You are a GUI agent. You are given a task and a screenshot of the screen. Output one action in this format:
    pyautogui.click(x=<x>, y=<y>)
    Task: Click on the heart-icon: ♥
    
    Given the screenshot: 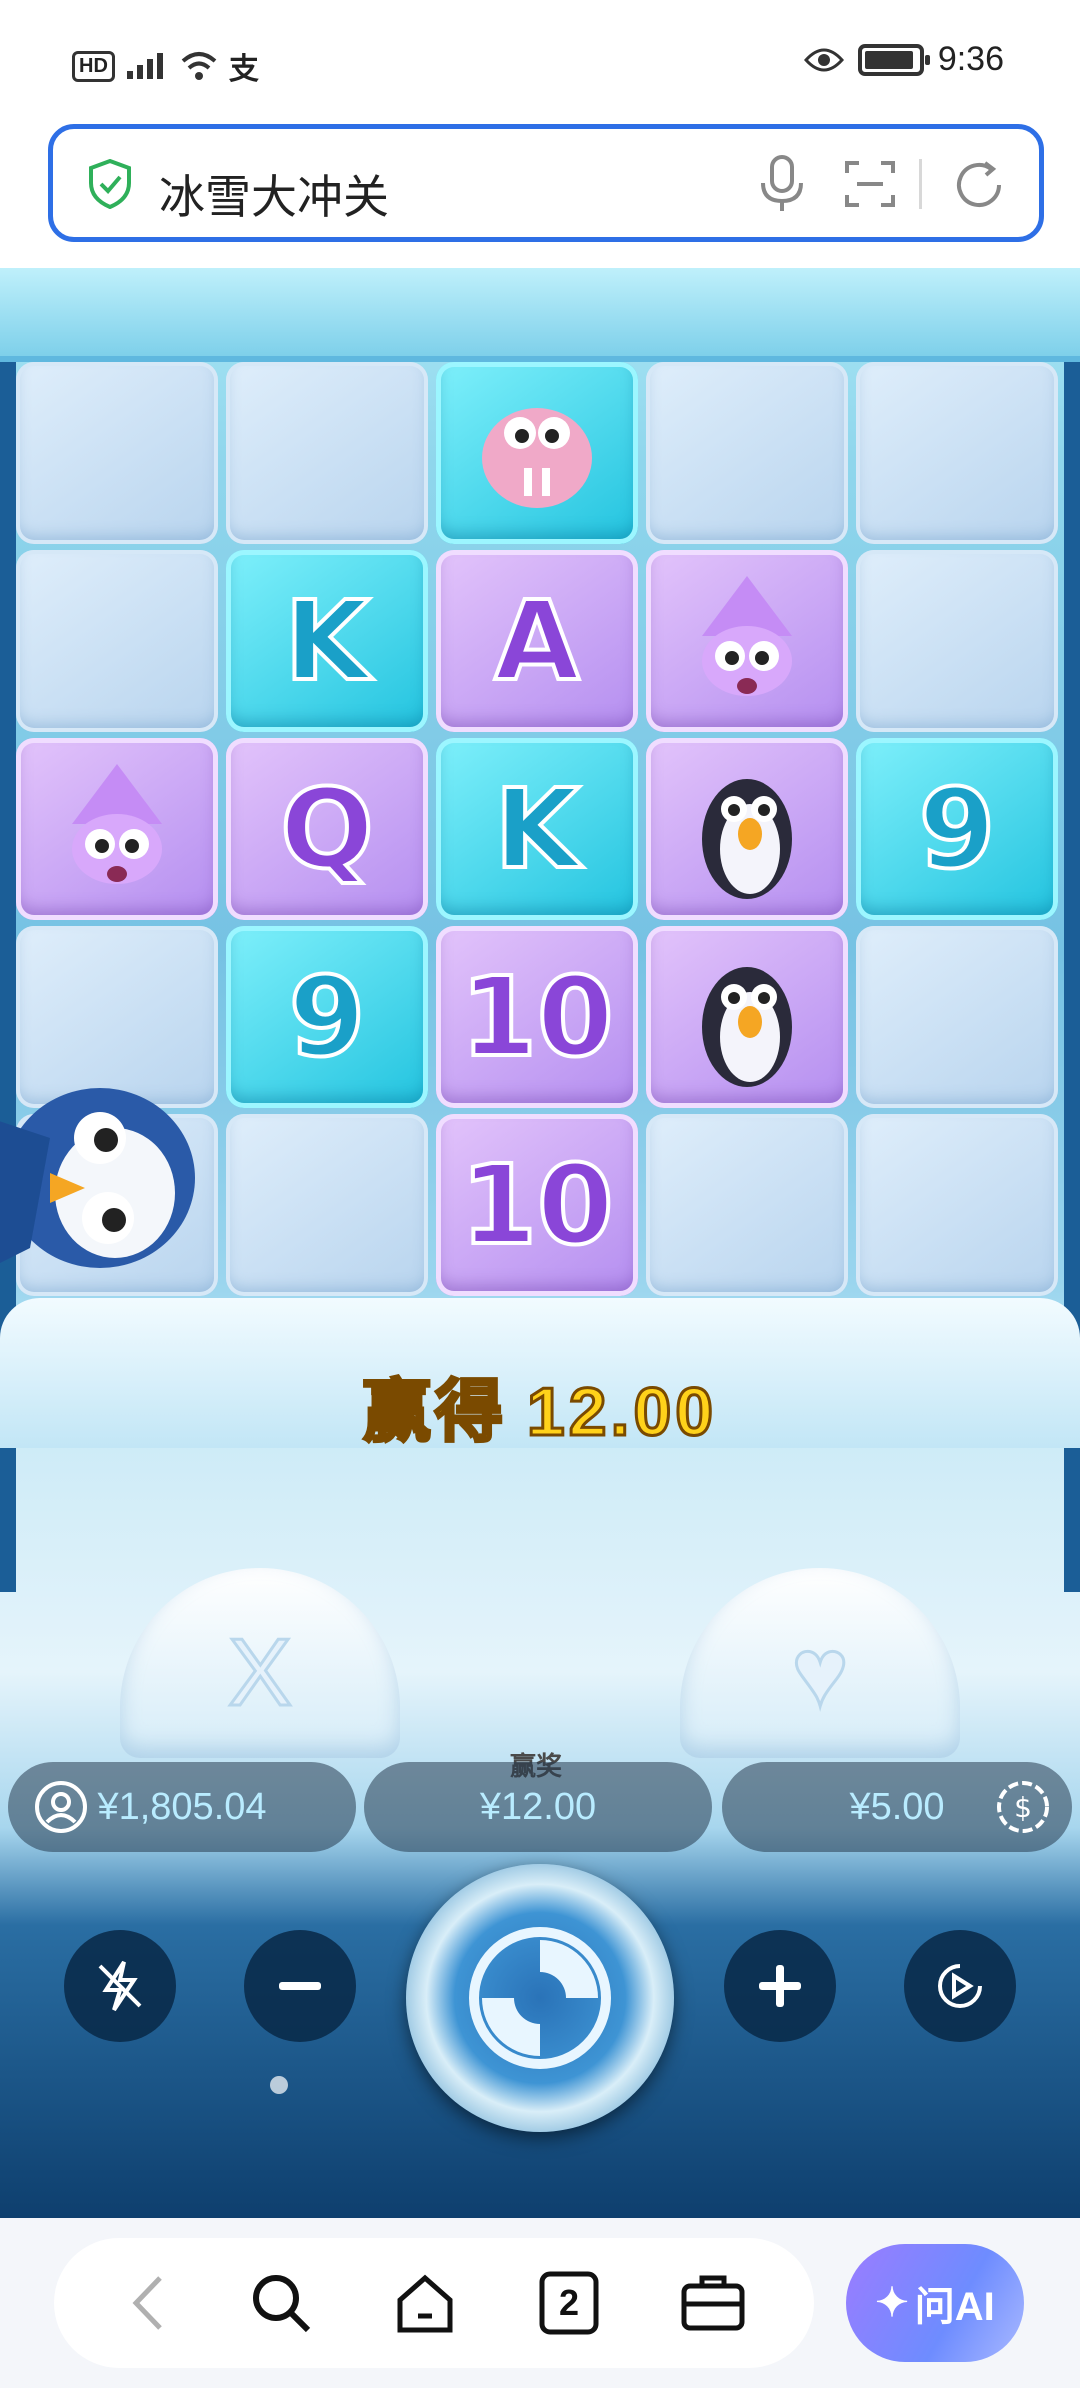 What is the action you would take?
    pyautogui.click(x=820, y=1673)
    